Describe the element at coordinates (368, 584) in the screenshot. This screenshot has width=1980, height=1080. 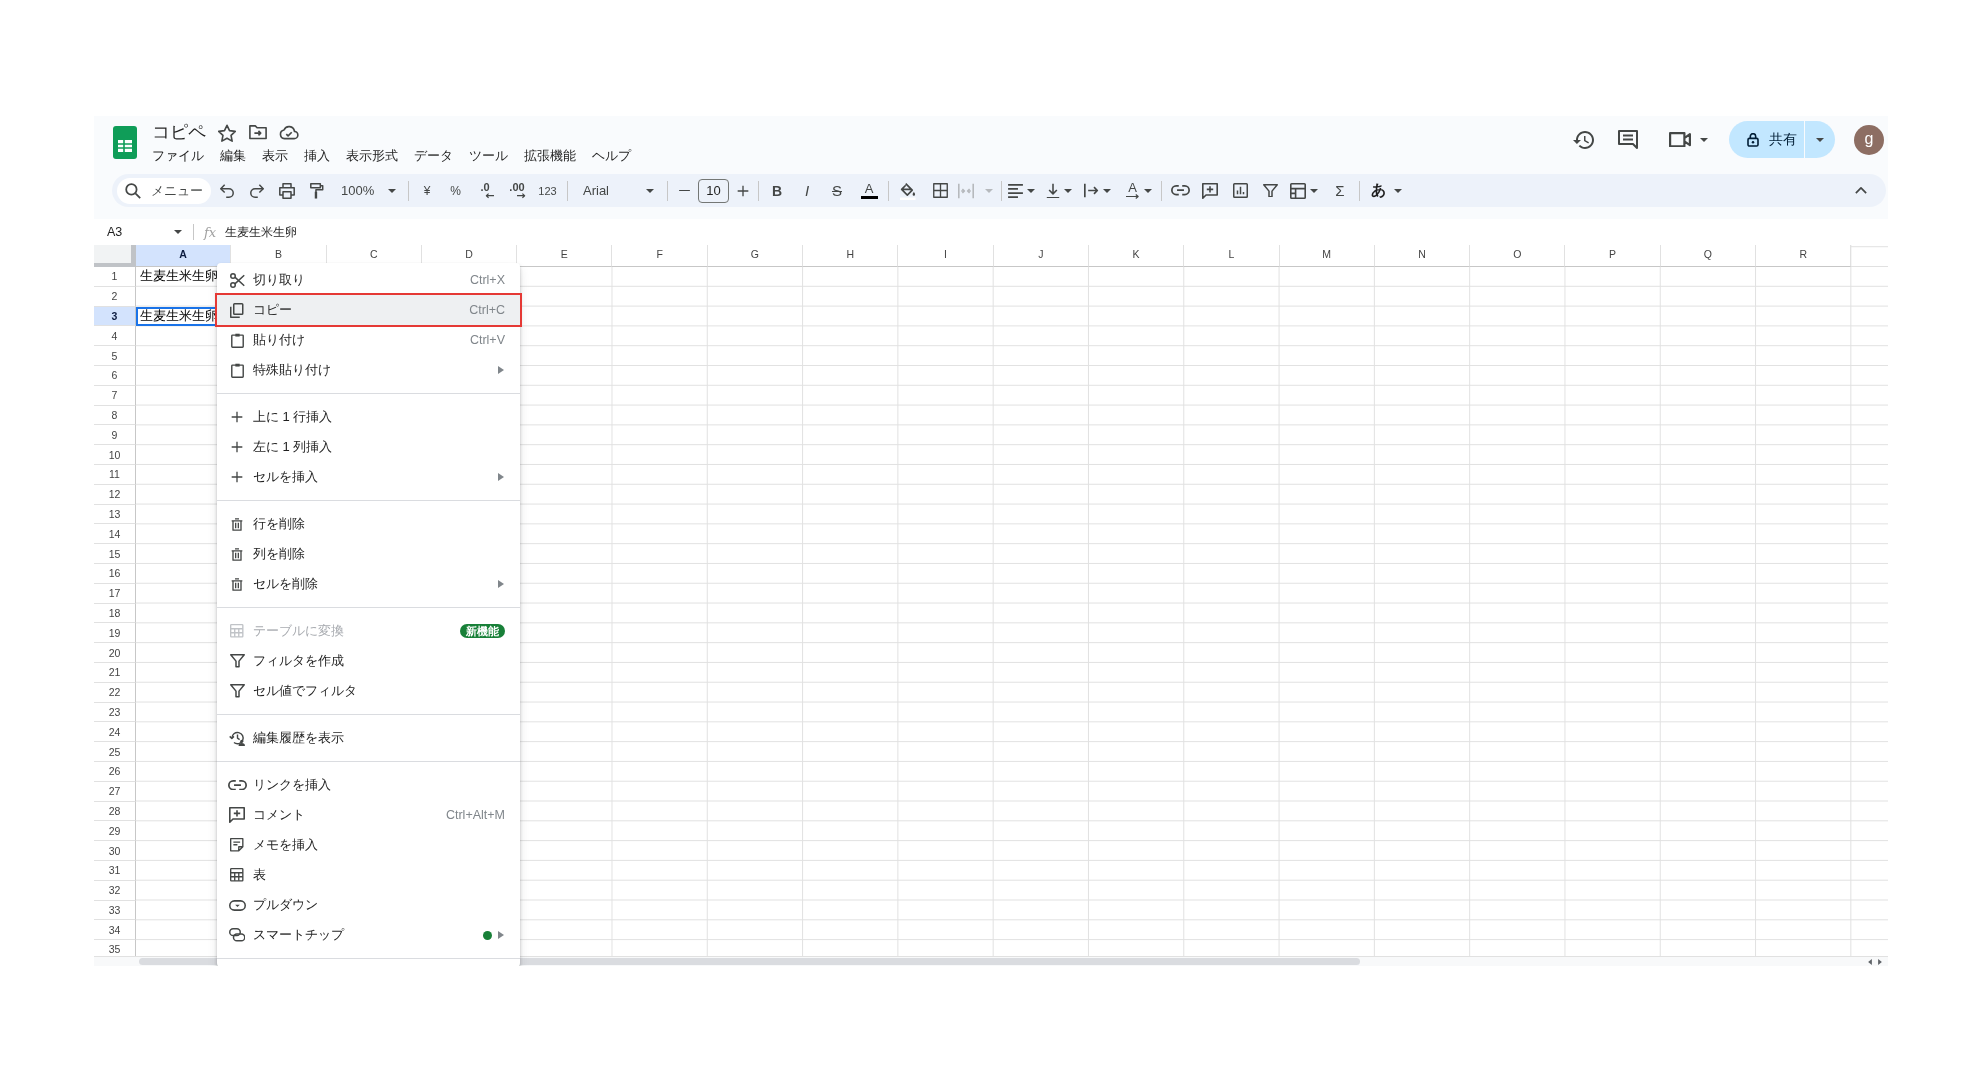
I see `menu-item: セルを削除` at that location.